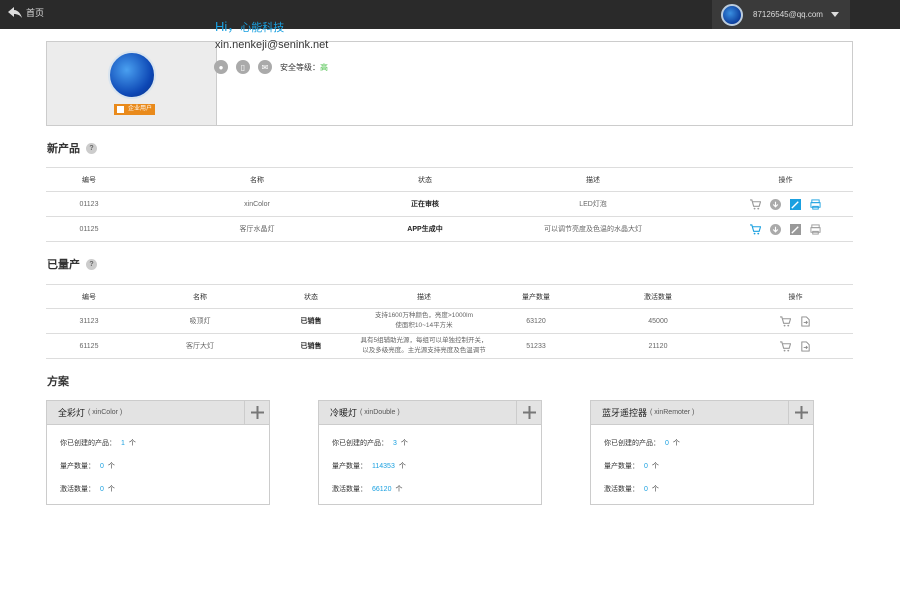  Describe the element at coordinates (123, 443) in the screenshot. I see `created-value: 1` at that location.